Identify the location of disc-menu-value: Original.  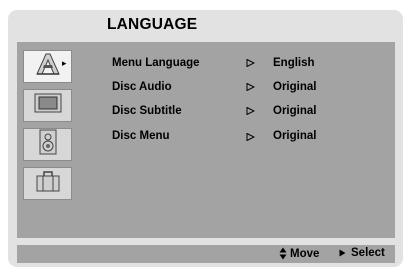
(294, 136).